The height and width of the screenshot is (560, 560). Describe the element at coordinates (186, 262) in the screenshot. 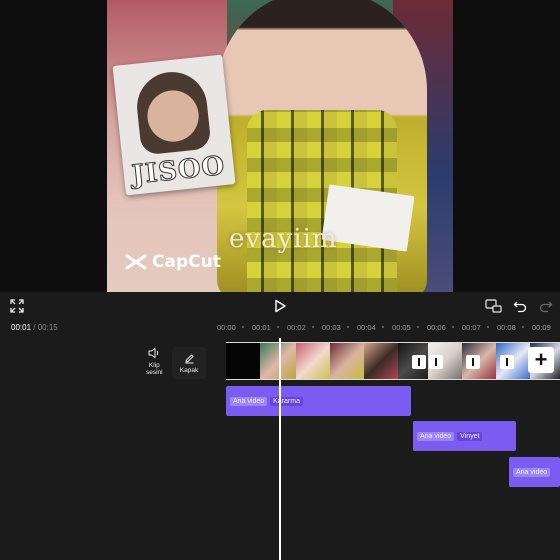

I see `capcut-logo-text: CapCut` at that location.